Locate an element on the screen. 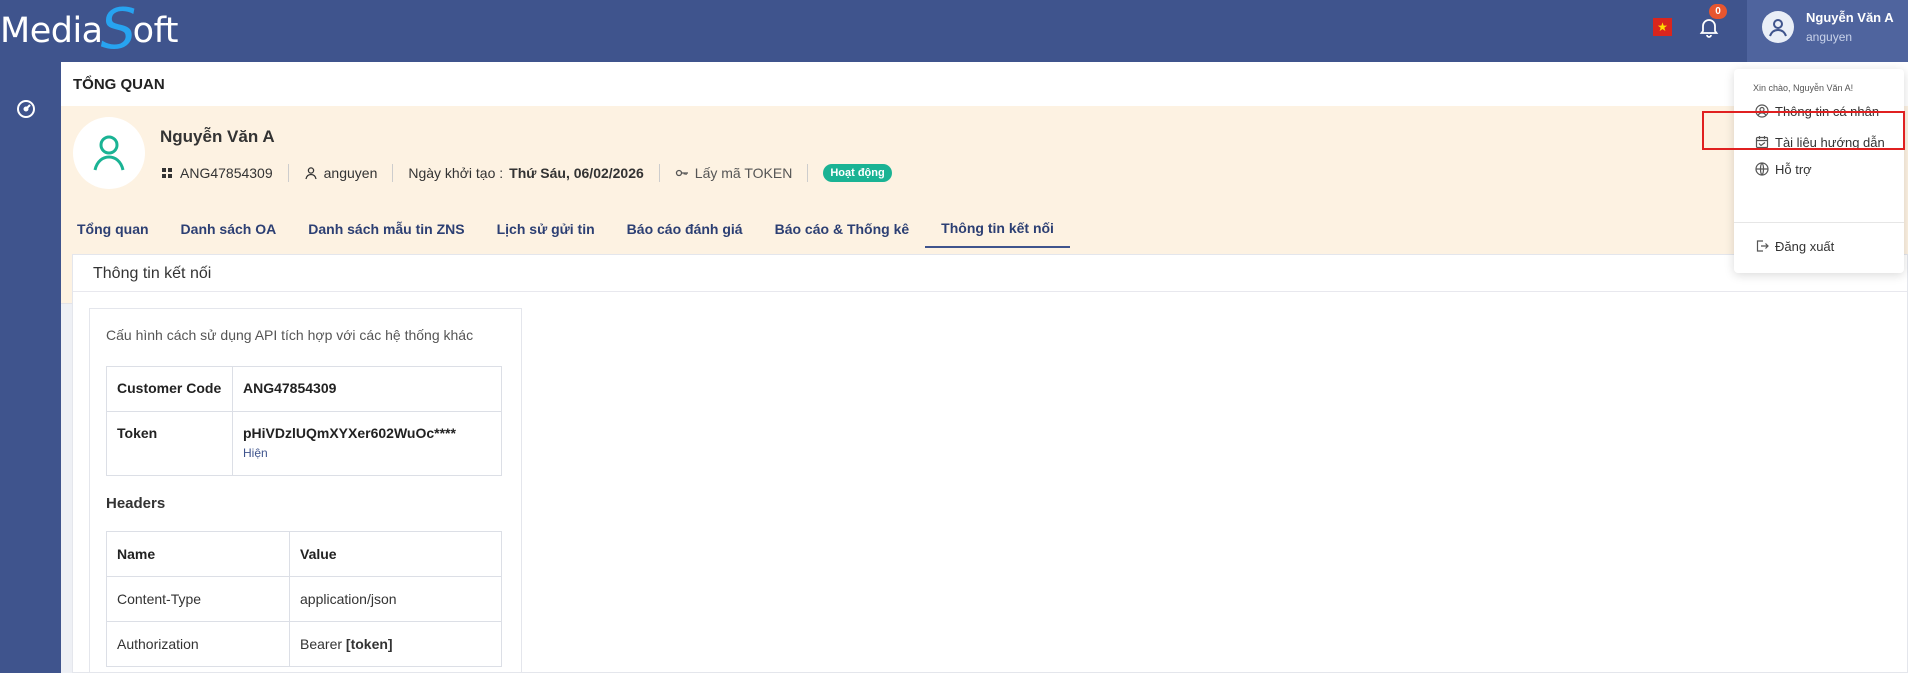 The image size is (1908, 673). user-icon is located at coordinates (311, 173).